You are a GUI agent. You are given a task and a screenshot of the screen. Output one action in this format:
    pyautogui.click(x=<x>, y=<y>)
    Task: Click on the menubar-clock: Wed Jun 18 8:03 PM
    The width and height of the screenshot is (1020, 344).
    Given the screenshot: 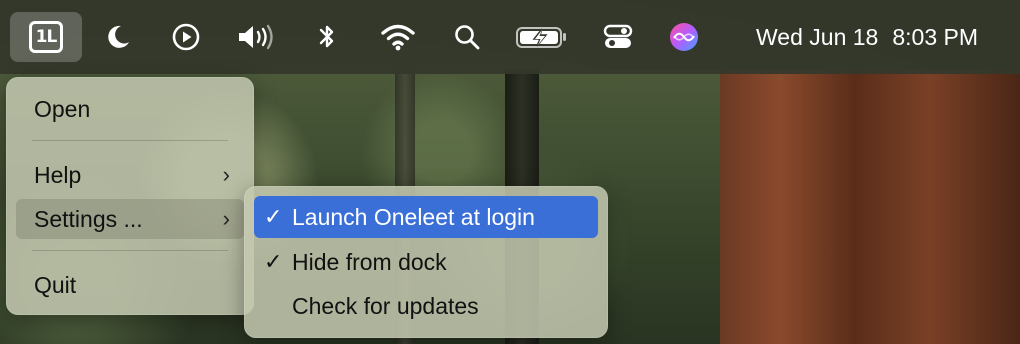 What is the action you would take?
    pyautogui.click(x=855, y=37)
    